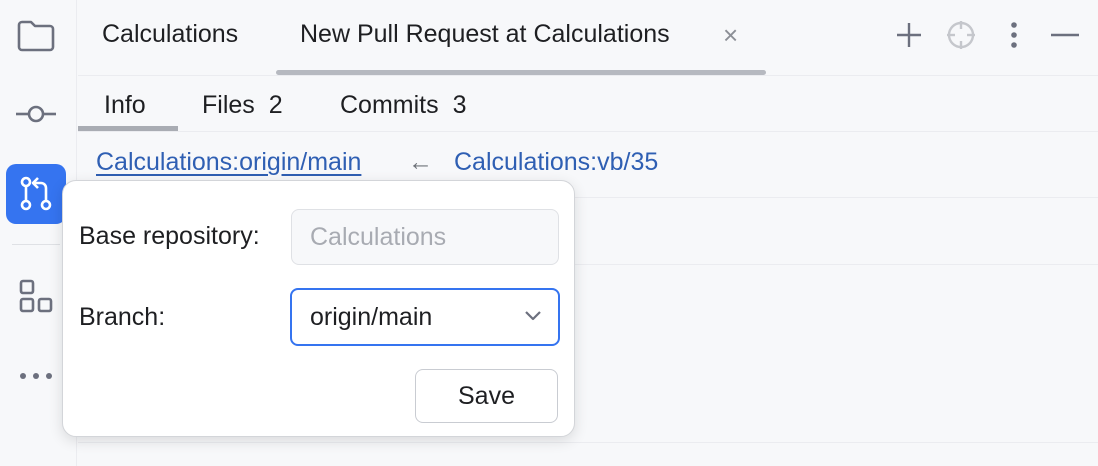  Describe the element at coordinates (169, 236) in the screenshot. I see `base-repository-label: Base repository:` at that location.